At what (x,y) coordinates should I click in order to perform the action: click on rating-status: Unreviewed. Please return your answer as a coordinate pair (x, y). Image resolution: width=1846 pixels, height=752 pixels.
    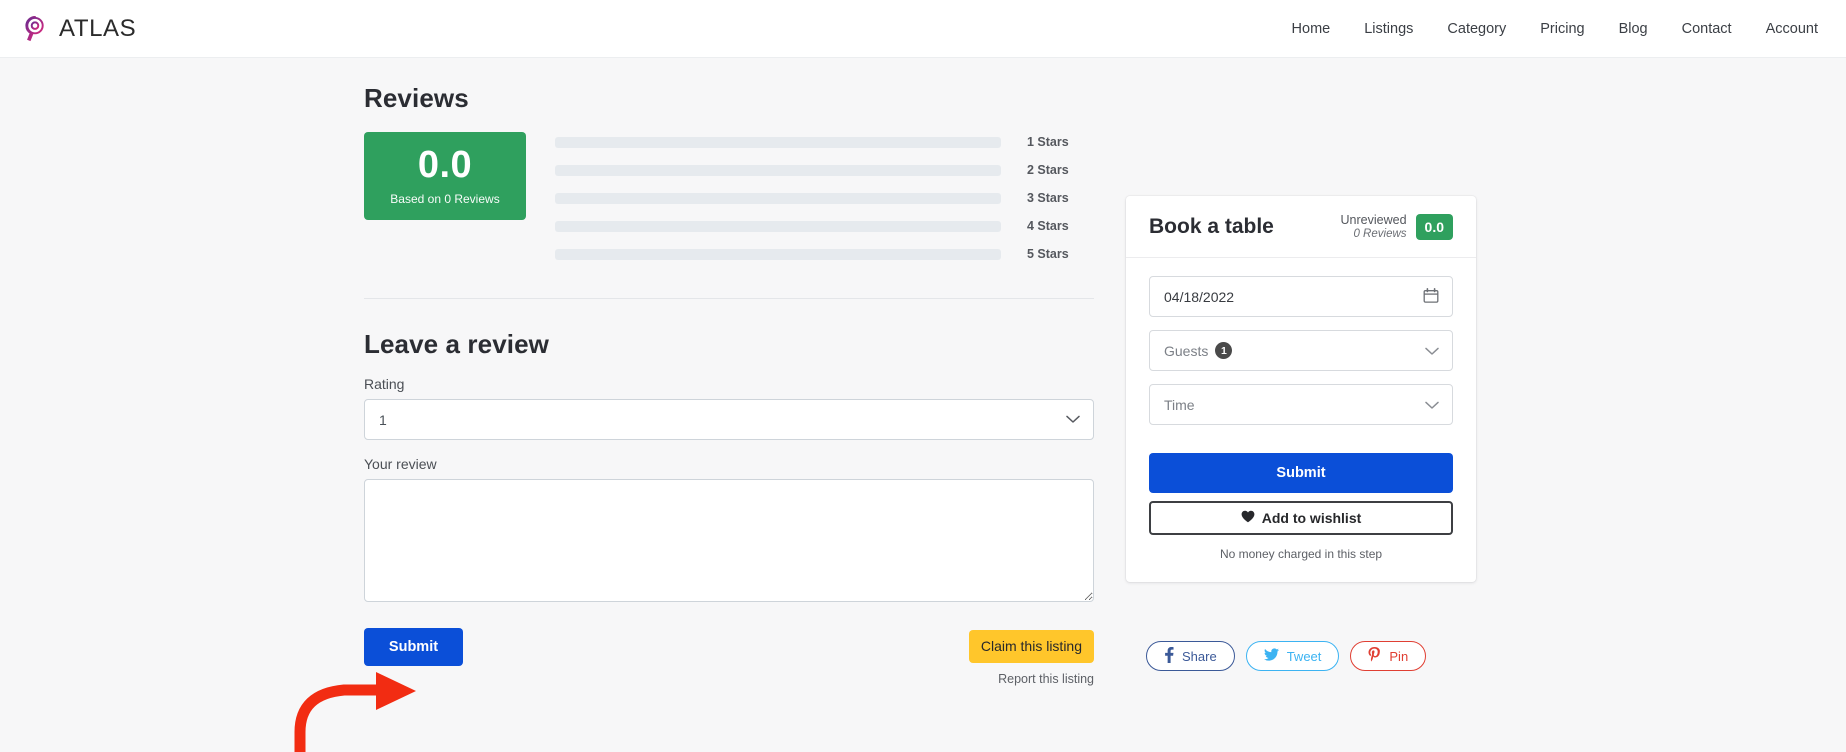
    Looking at the image, I should click on (1373, 220).